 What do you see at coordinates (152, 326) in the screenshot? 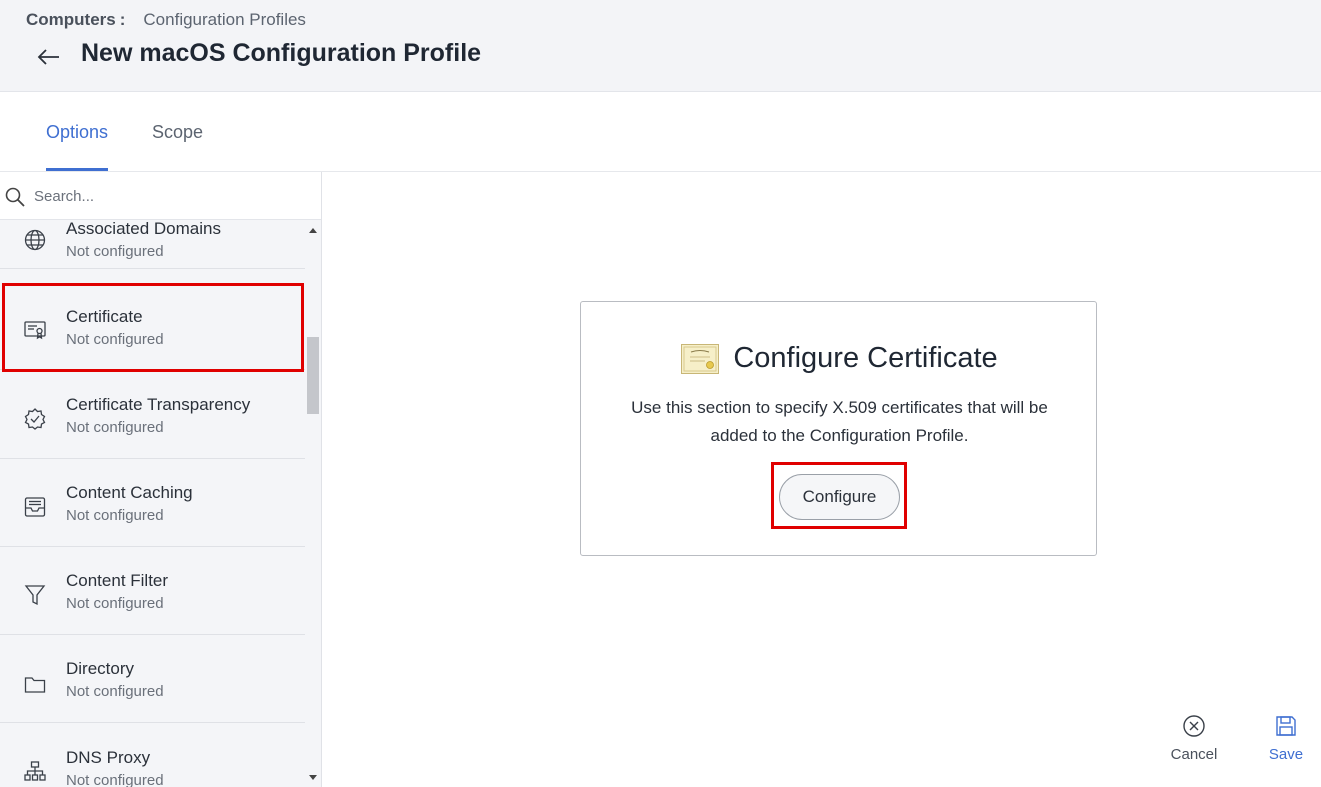
I see `list-item: Certificate Not configured` at bounding box center [152, 326].